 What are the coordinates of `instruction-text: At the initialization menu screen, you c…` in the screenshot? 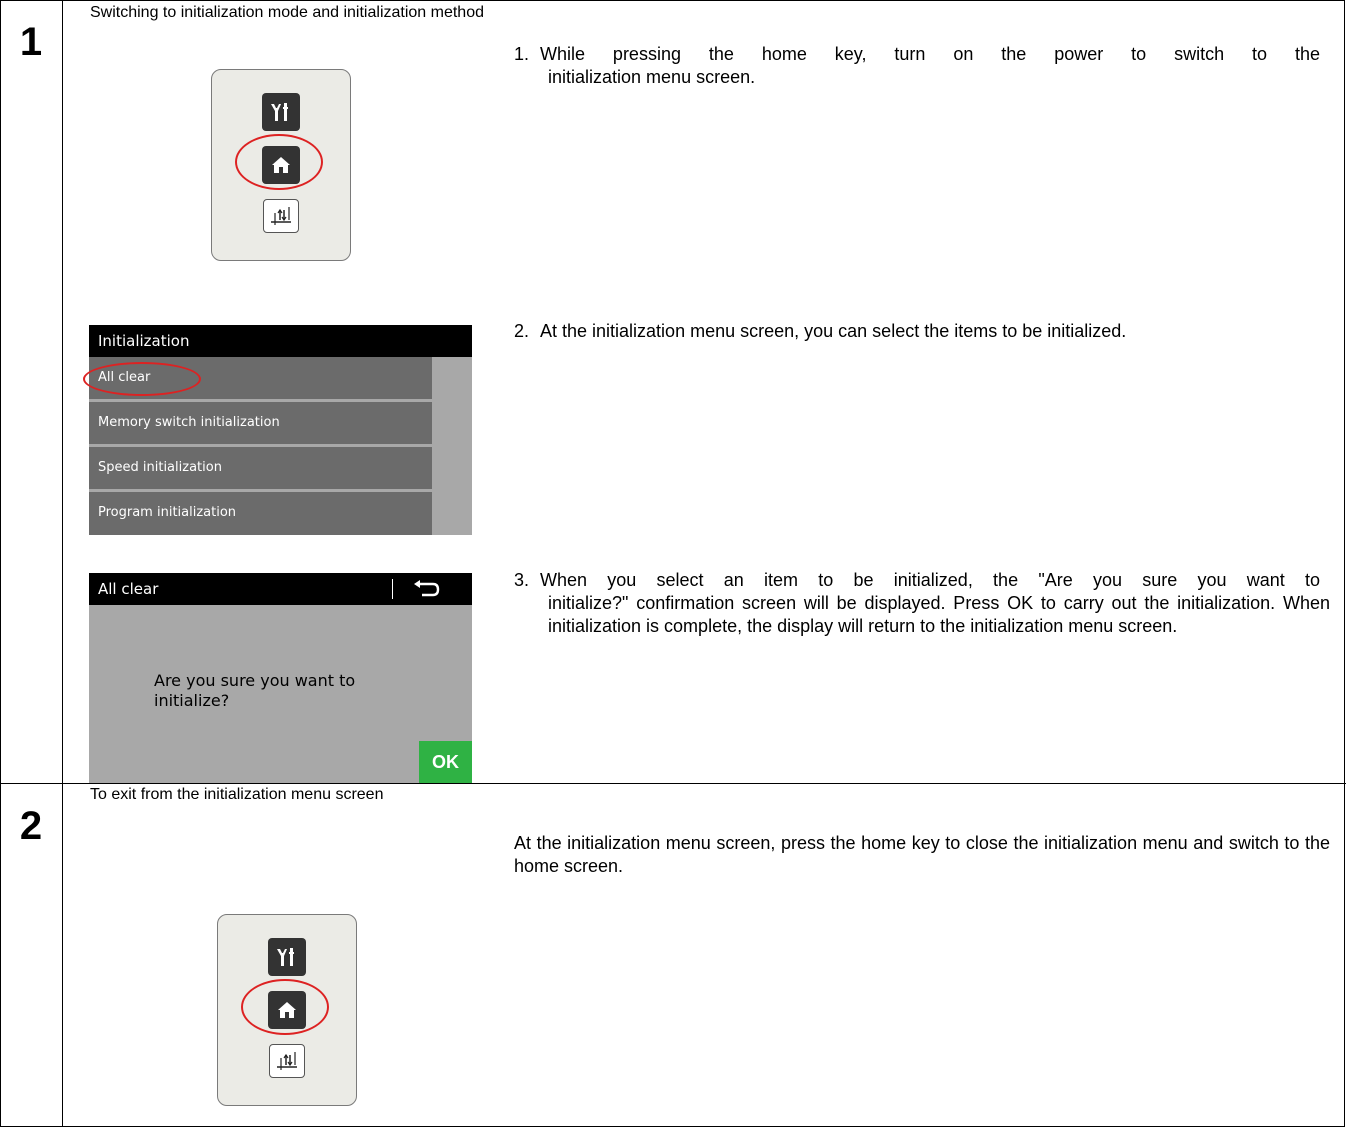 It's located at (833, 331).